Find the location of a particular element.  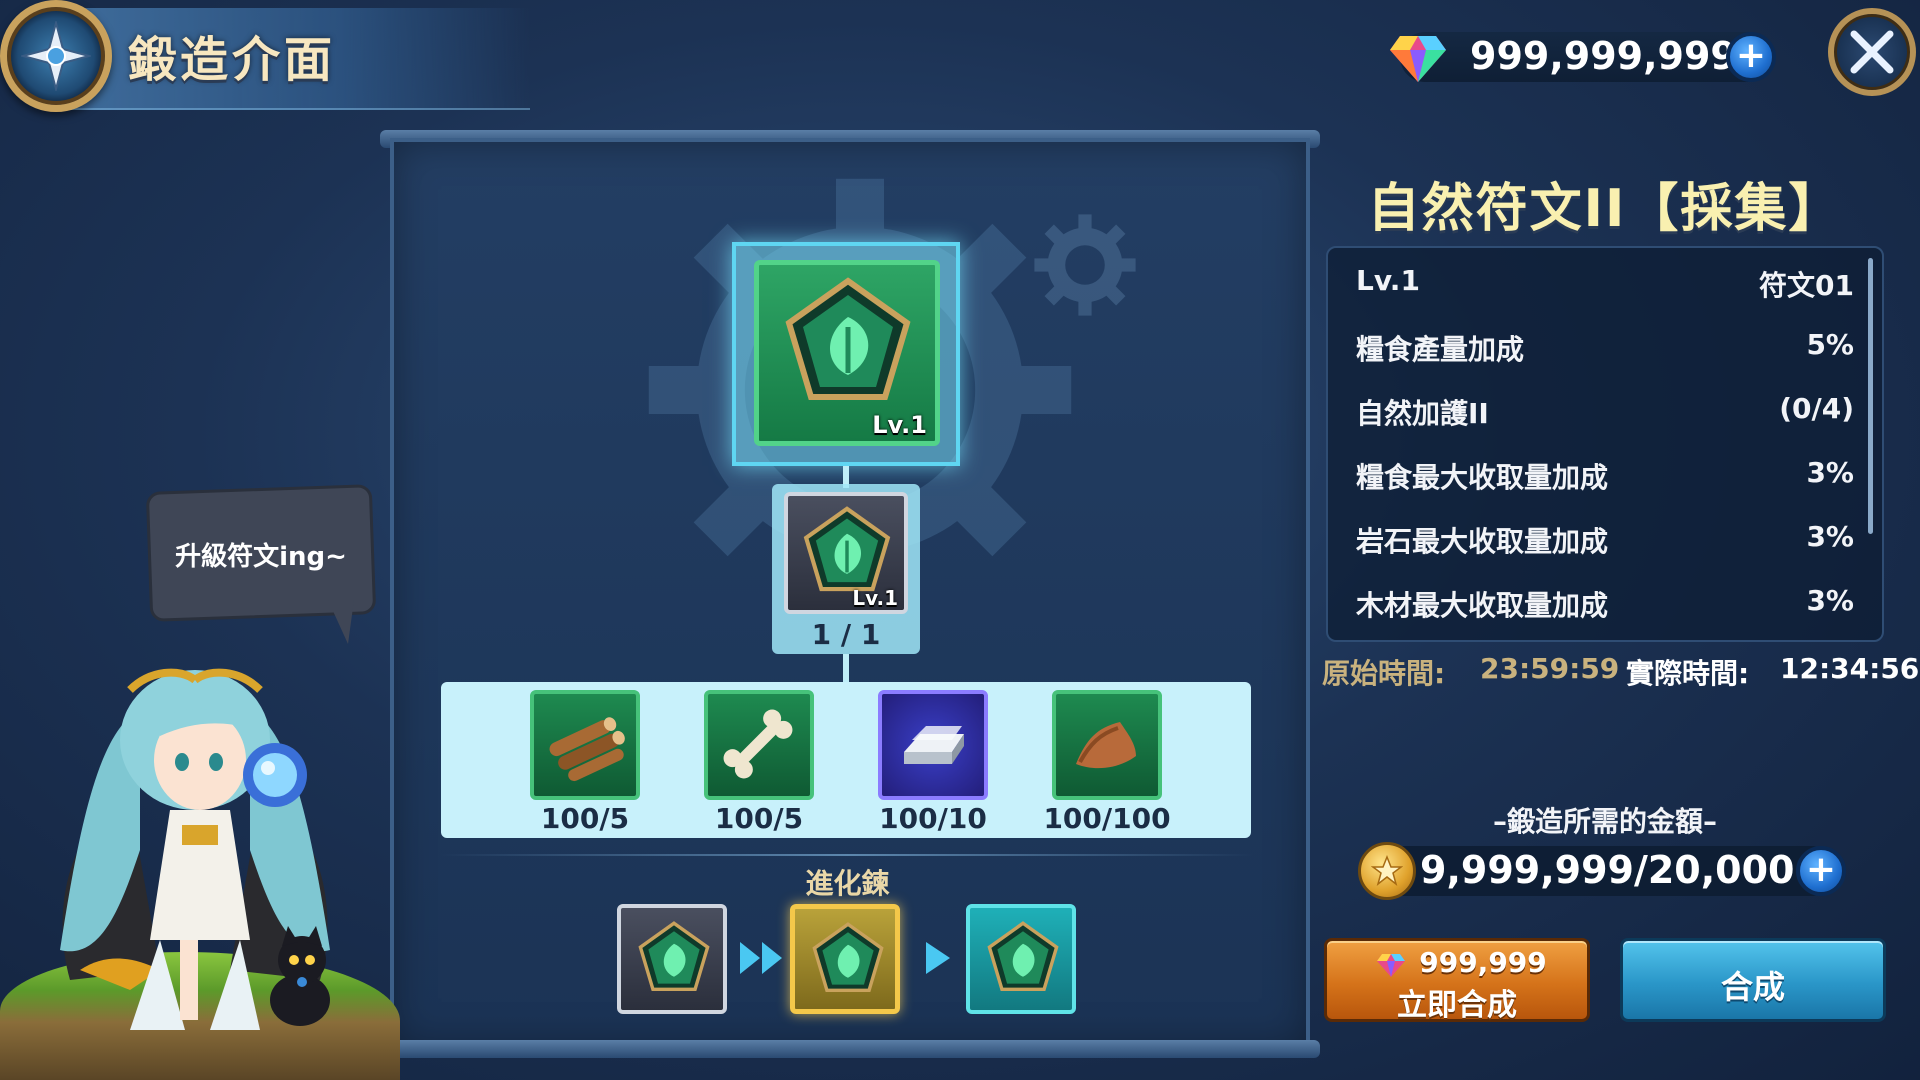

material-slot-wood is located at coordinates (585, 745).